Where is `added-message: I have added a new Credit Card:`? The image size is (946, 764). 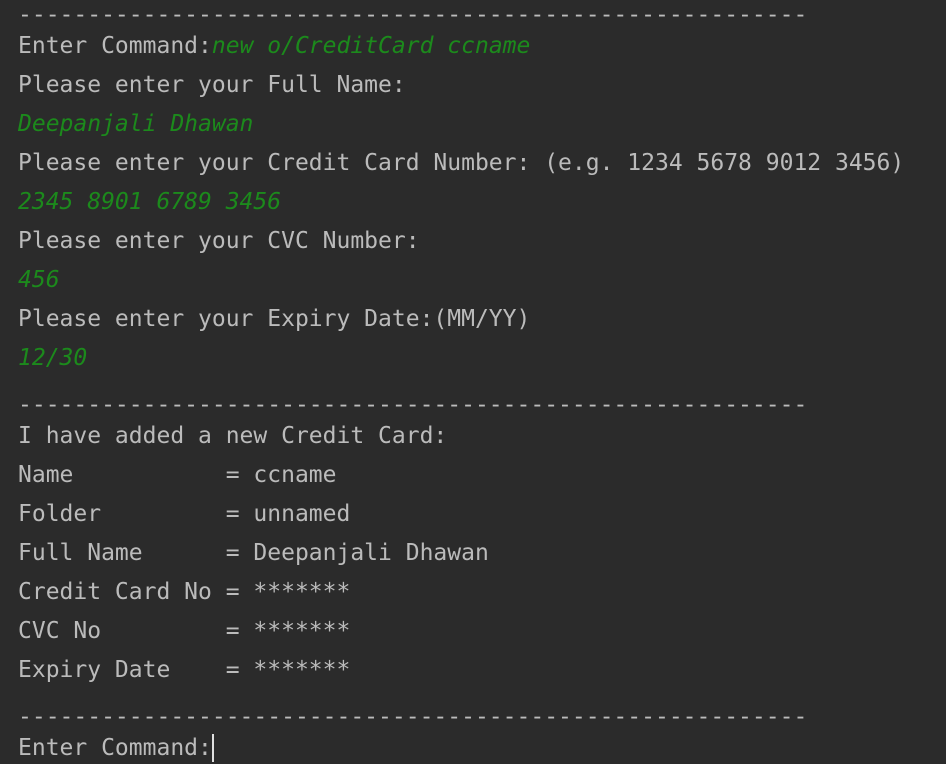
added-message: I have added a new Credit Card: is located at coordinates (233, 436).